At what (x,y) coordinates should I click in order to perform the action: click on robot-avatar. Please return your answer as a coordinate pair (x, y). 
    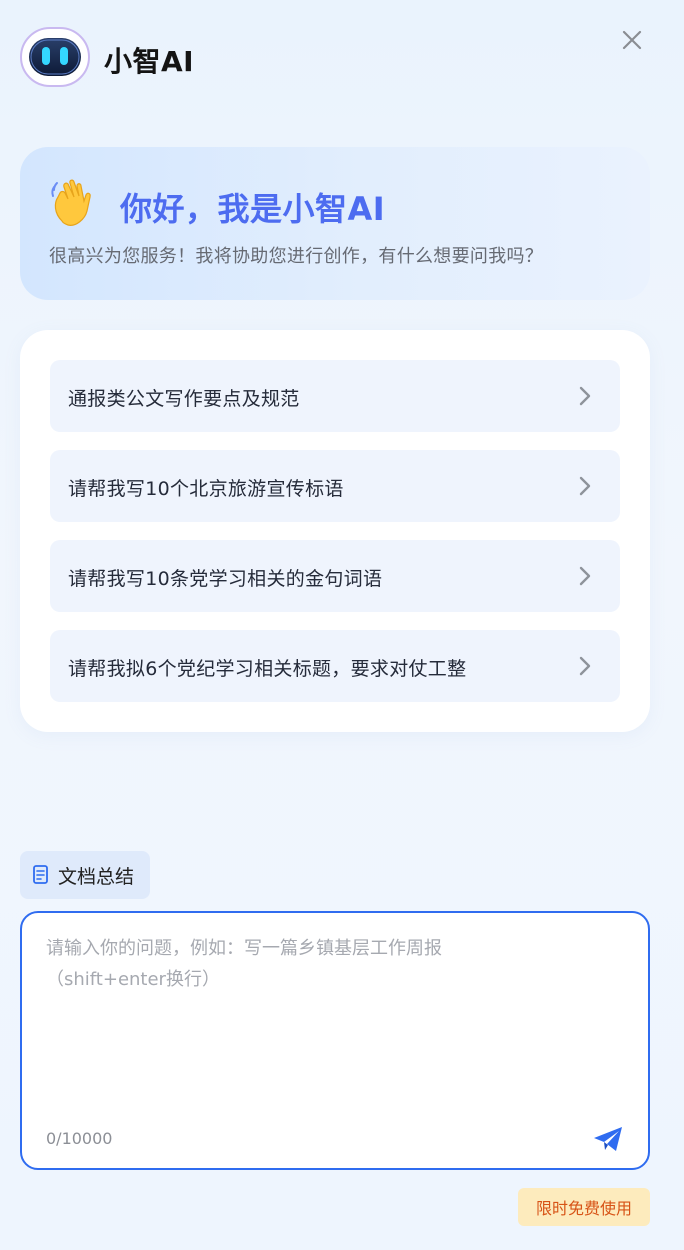
    Looking at the image, I should click on (55, 57).